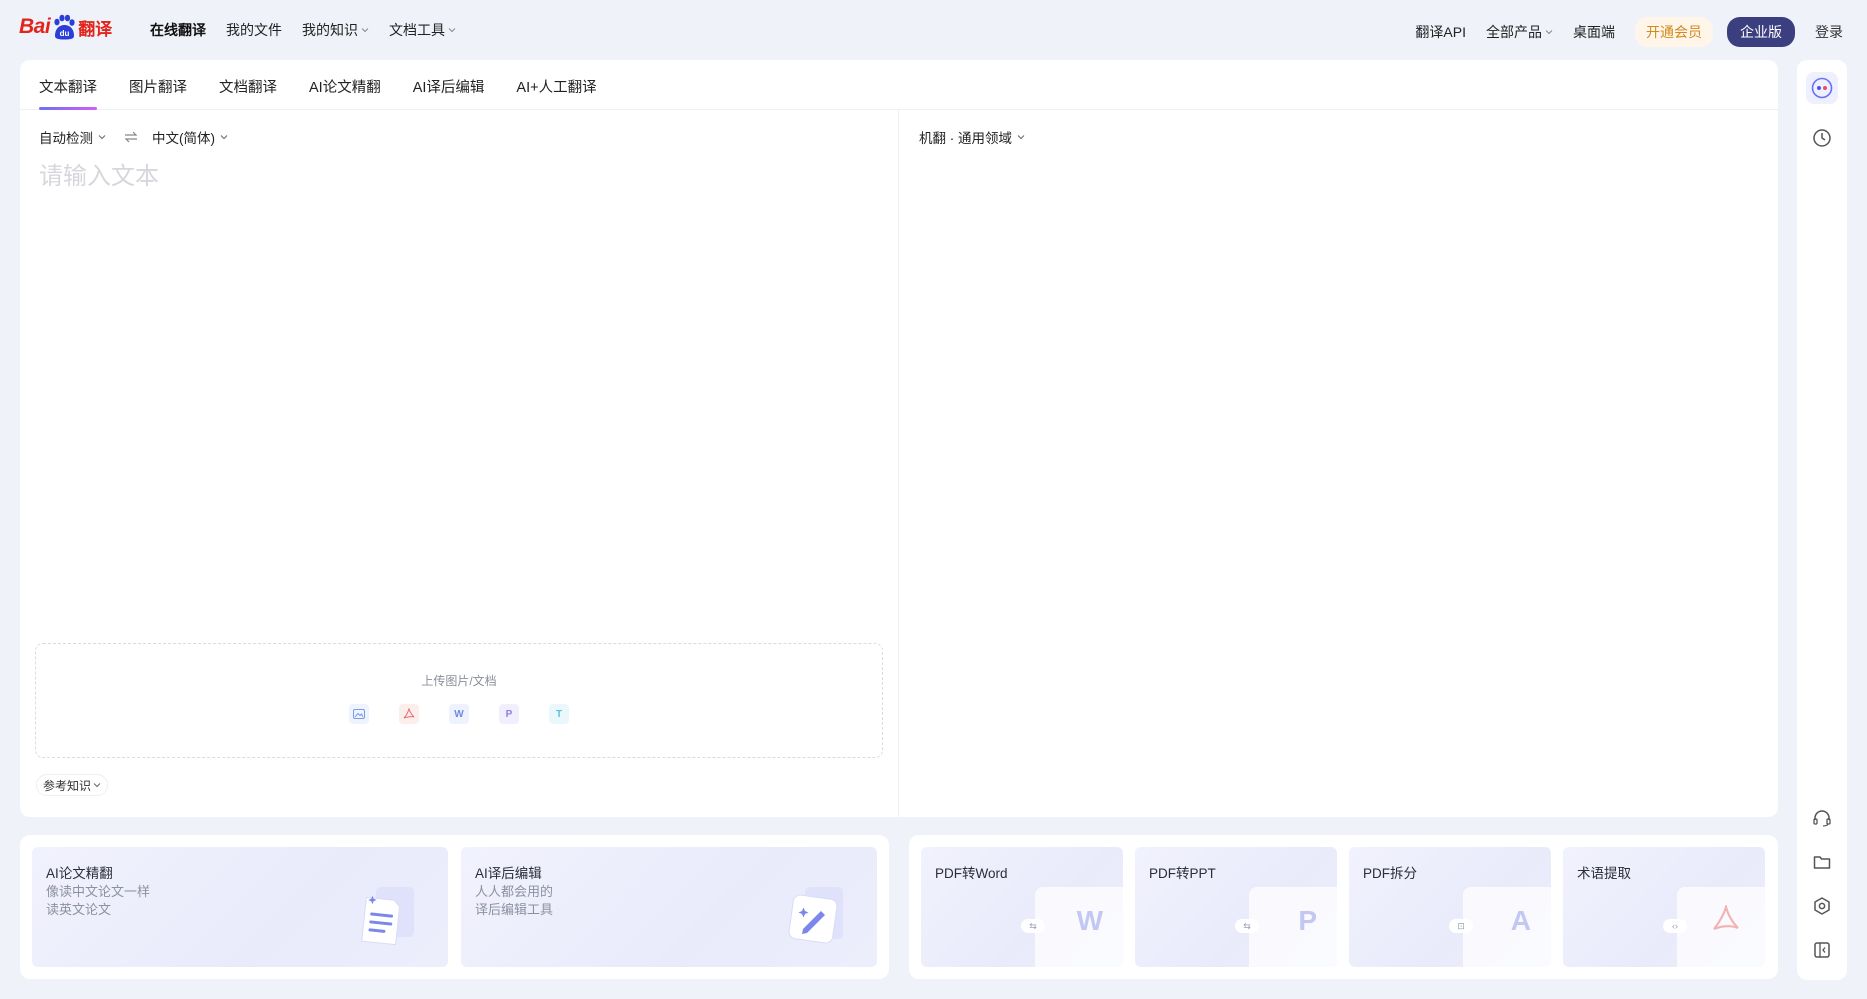 The image size is (1867, 999). What do you see at coordinates (98, 901) in the screenshot?
I see `card-description: 像读中文论文一样 读英文论文` at bounding box center [98, 901].